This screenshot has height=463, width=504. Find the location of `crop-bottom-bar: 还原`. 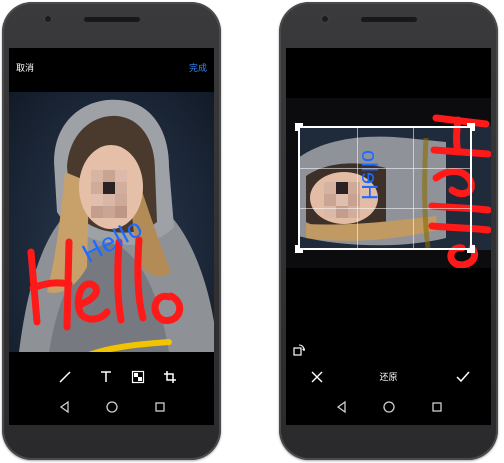

crop-bottom-bar: 还原 is located at coordinates (388, 377).